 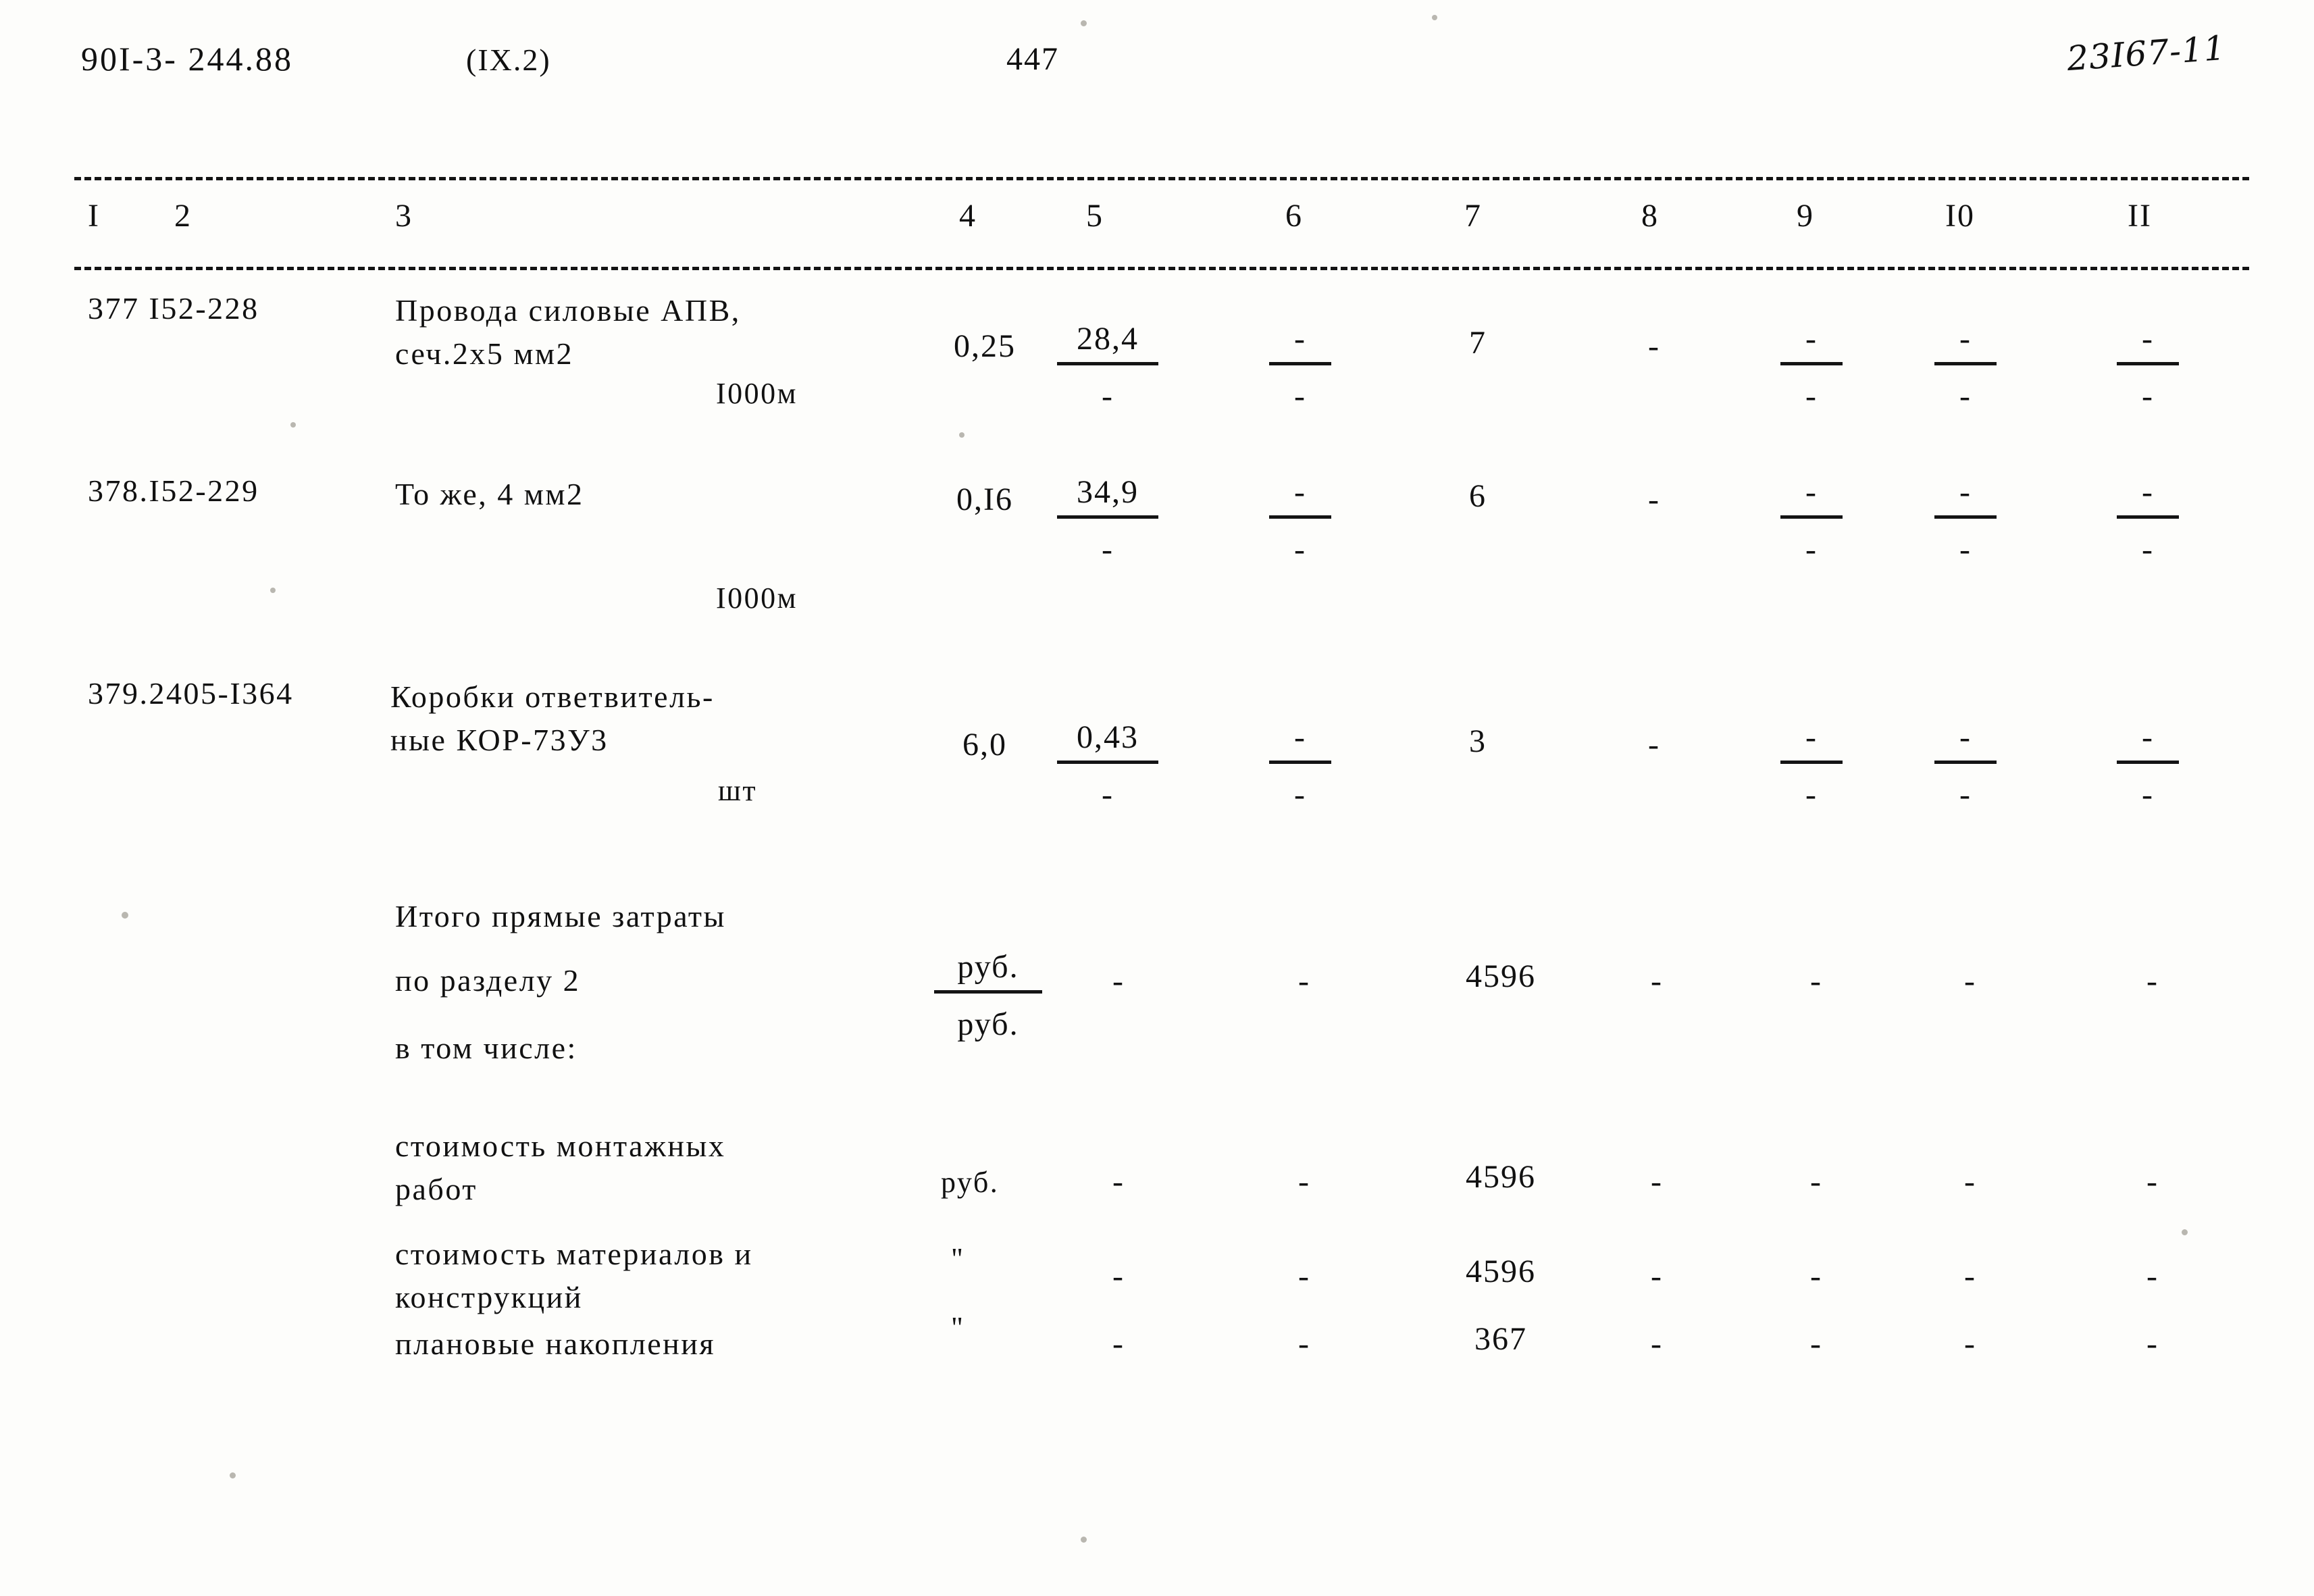 What do you see at coordinates (1478, 343) in the screenshot?
I see `row-col7-value: 7` at bounding box center [1478, 343].